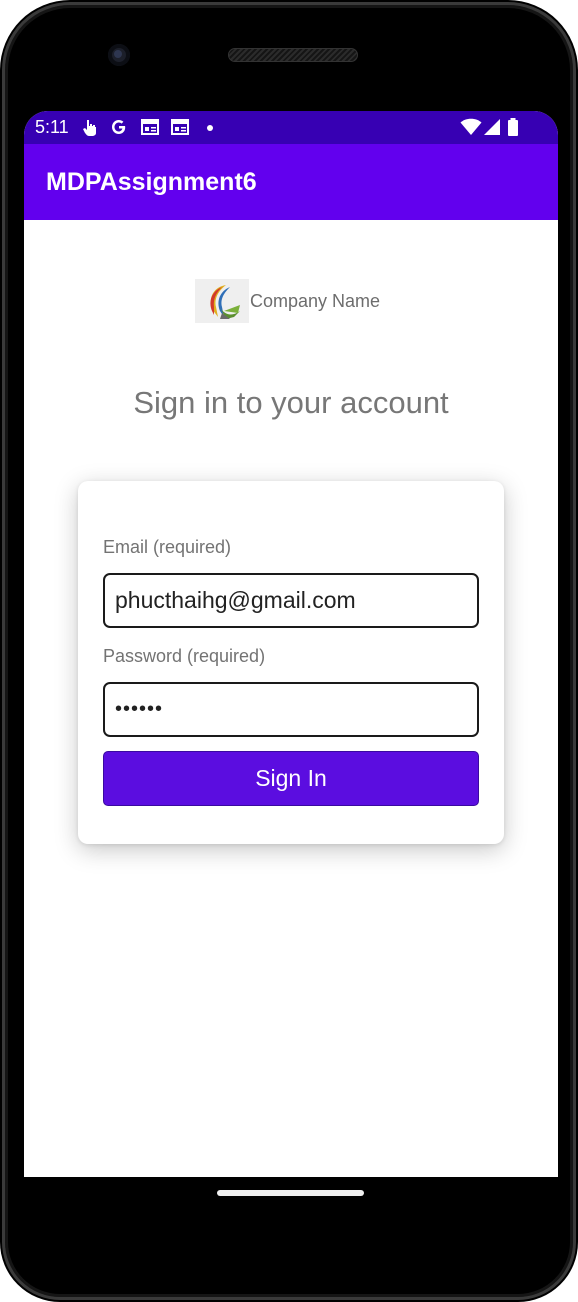  What do you see at coordinates (167, 547) in the screenshot?
I see `email-label: Email (required)` at bounding box center [167, 547].